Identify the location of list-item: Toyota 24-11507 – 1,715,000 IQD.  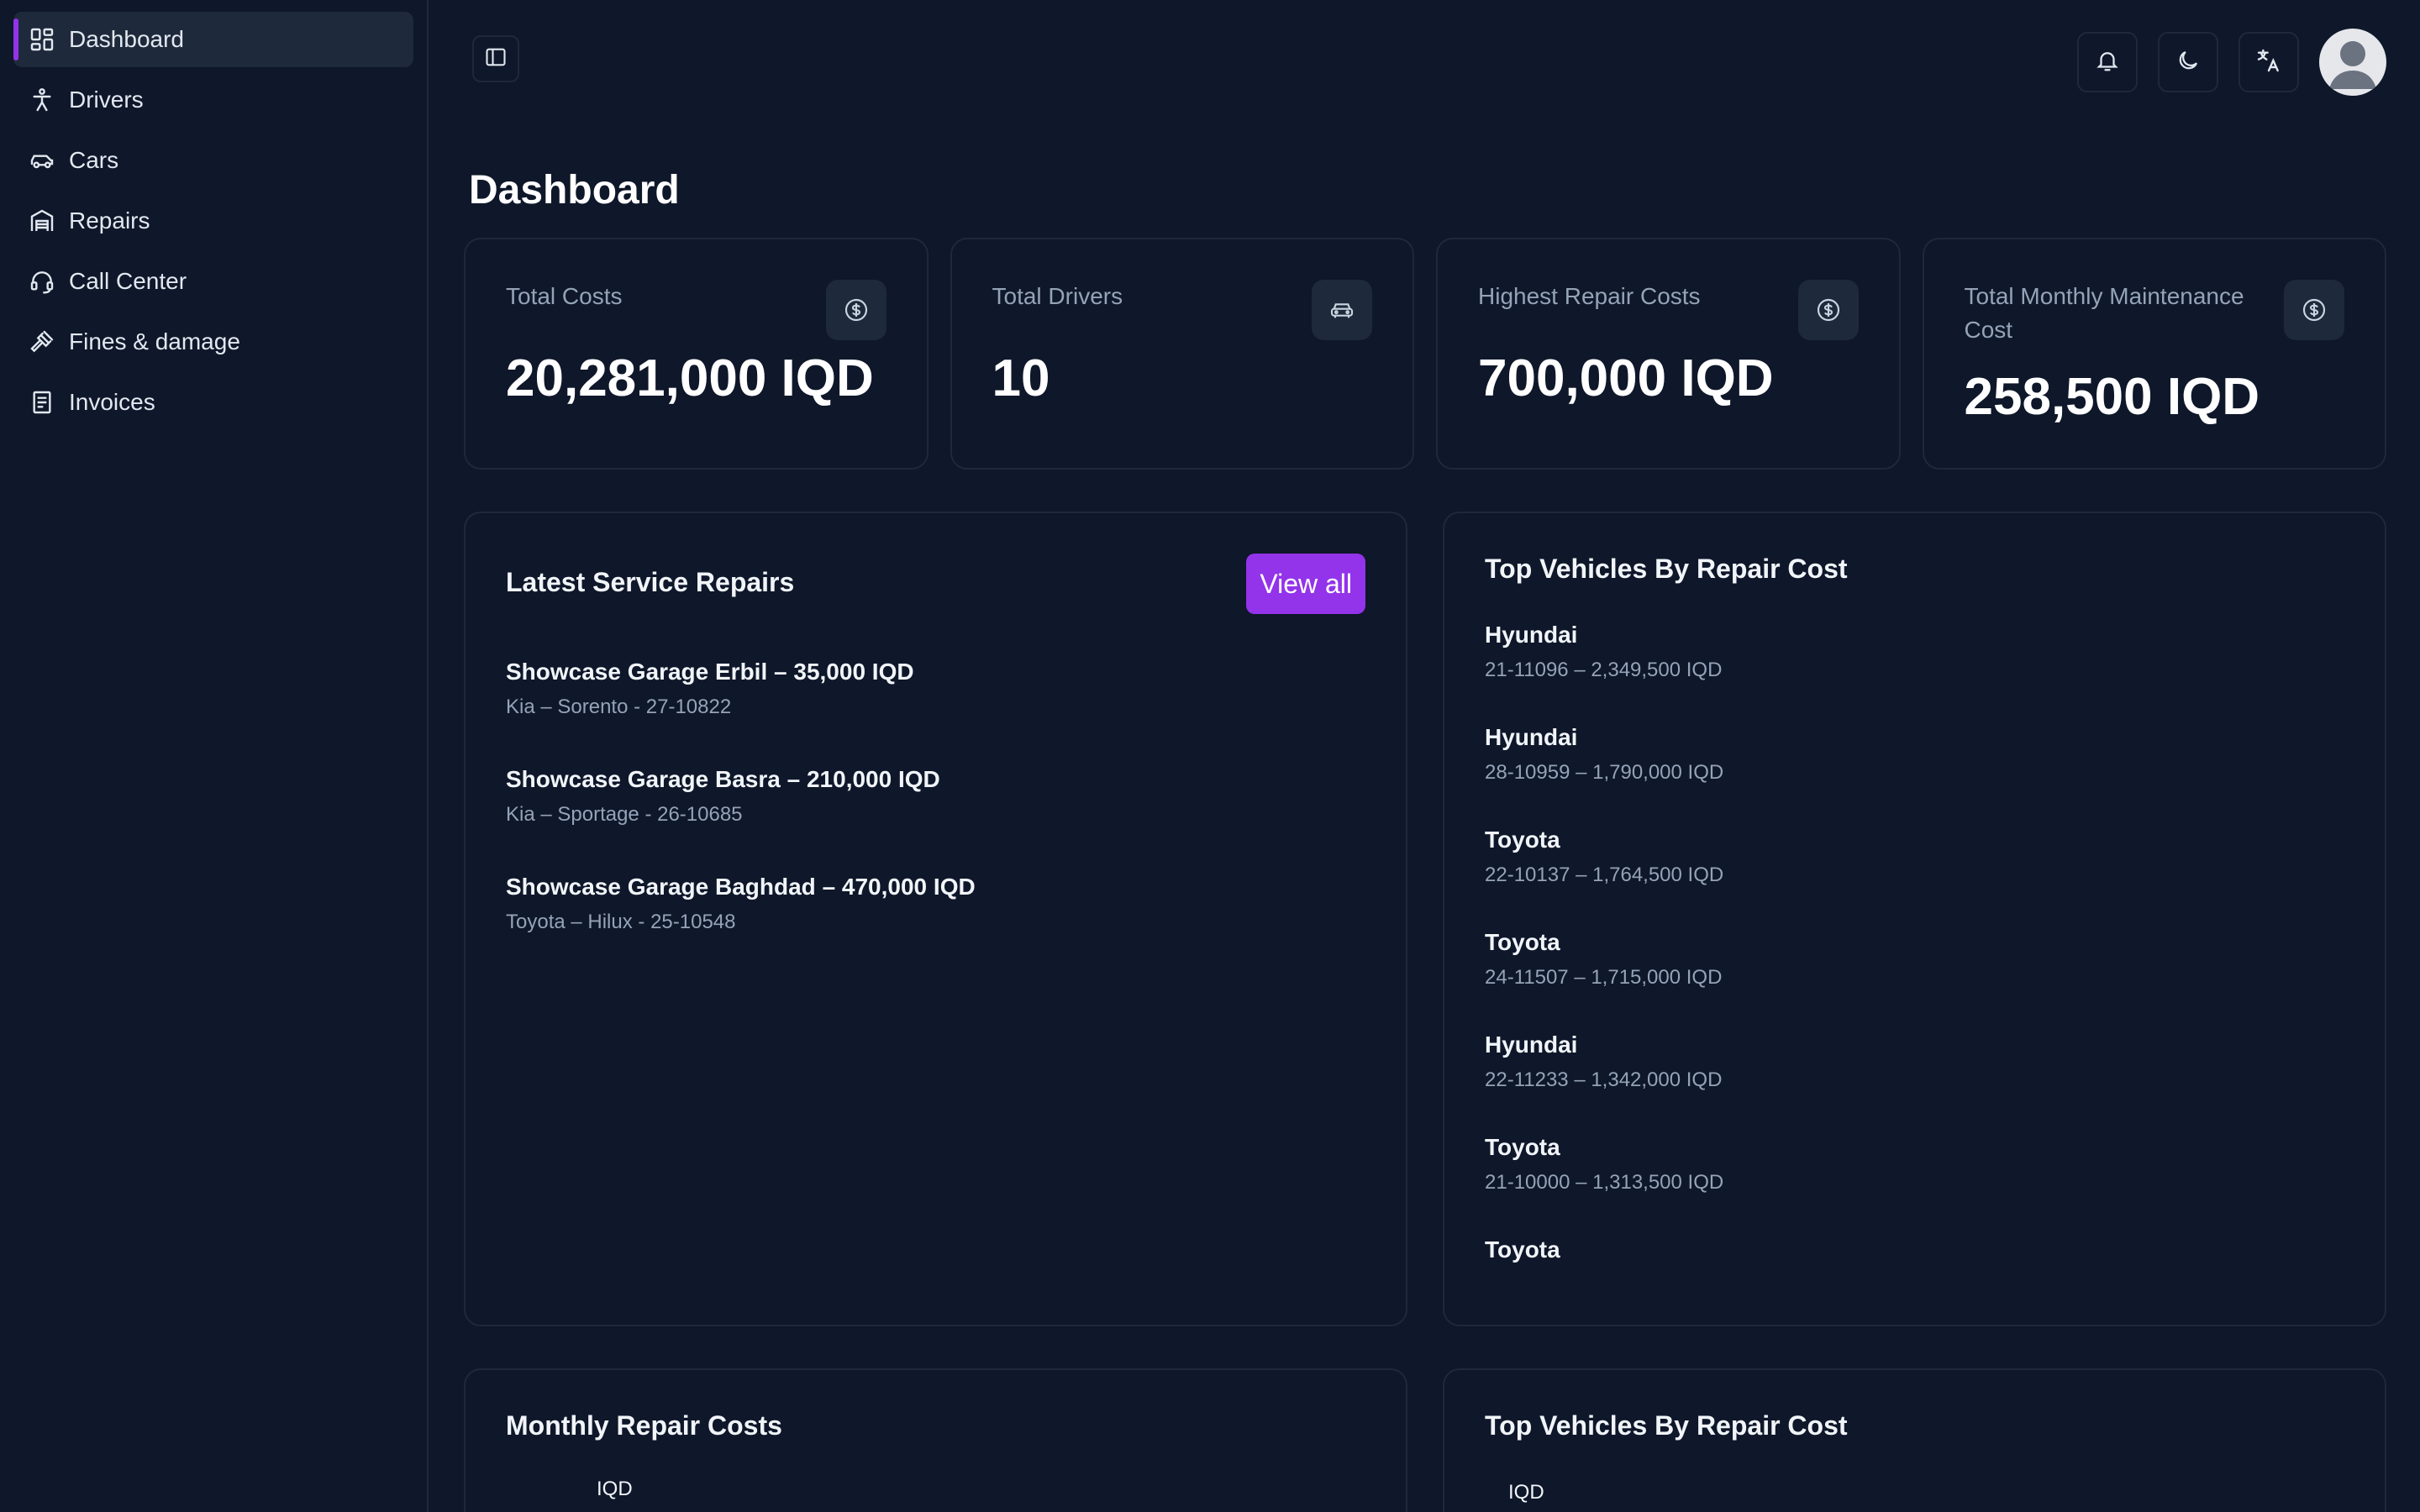
(1915, 959).